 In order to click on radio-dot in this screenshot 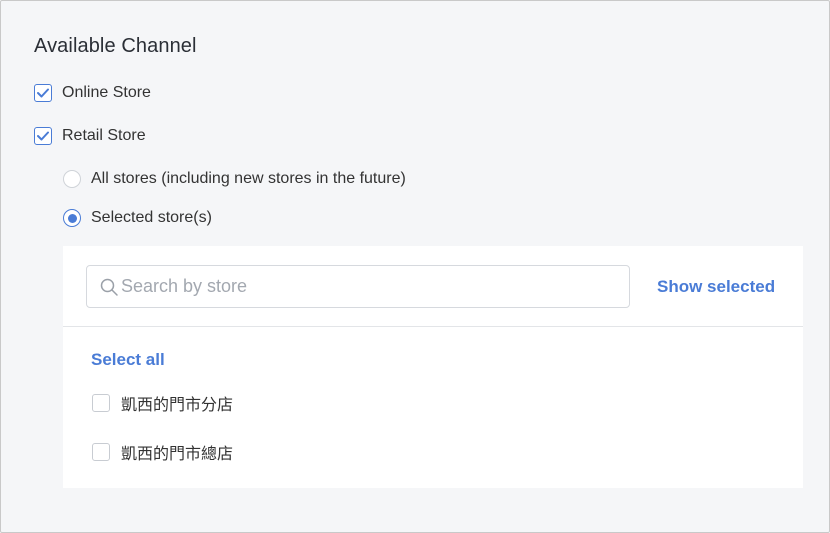, I will do `click(72, 218)`.